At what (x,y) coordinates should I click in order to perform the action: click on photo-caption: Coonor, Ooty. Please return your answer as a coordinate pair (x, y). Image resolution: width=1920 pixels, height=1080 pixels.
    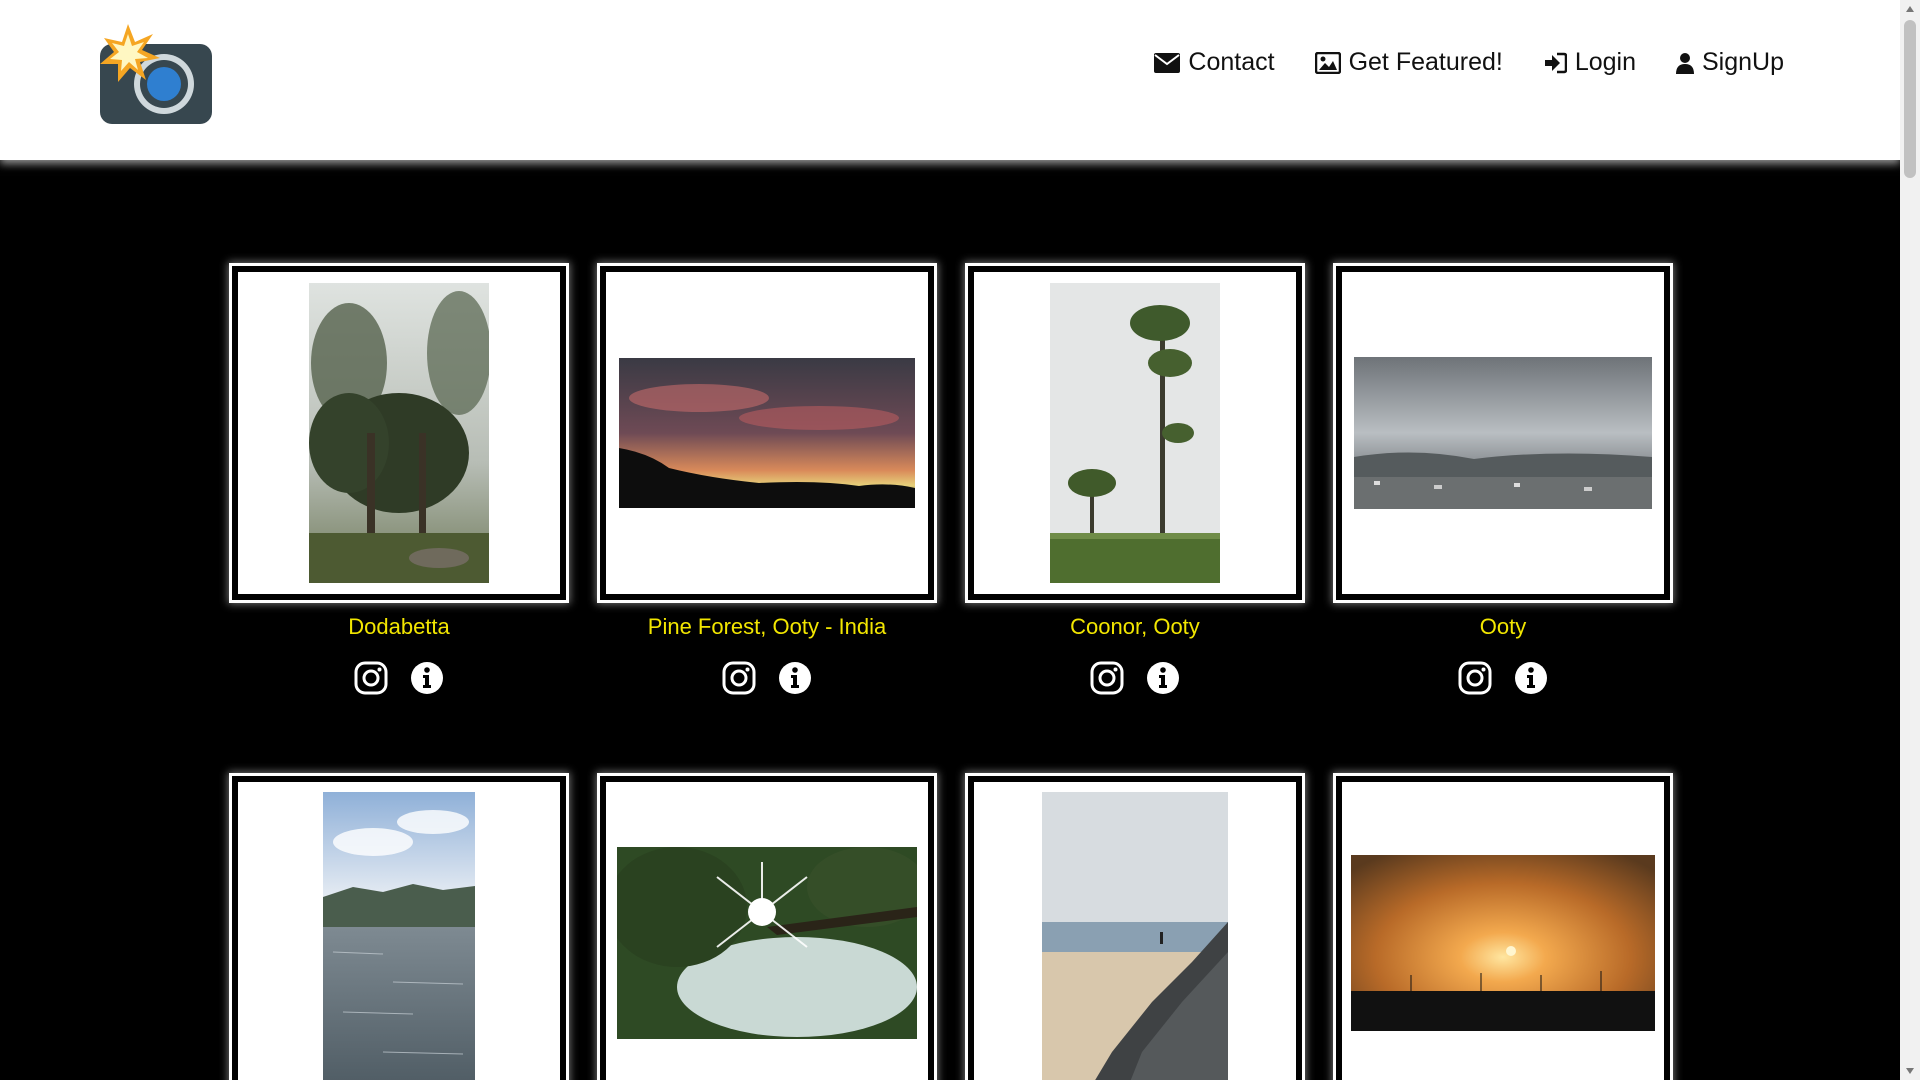
    Looking at the image, I should click on (1135, 626).